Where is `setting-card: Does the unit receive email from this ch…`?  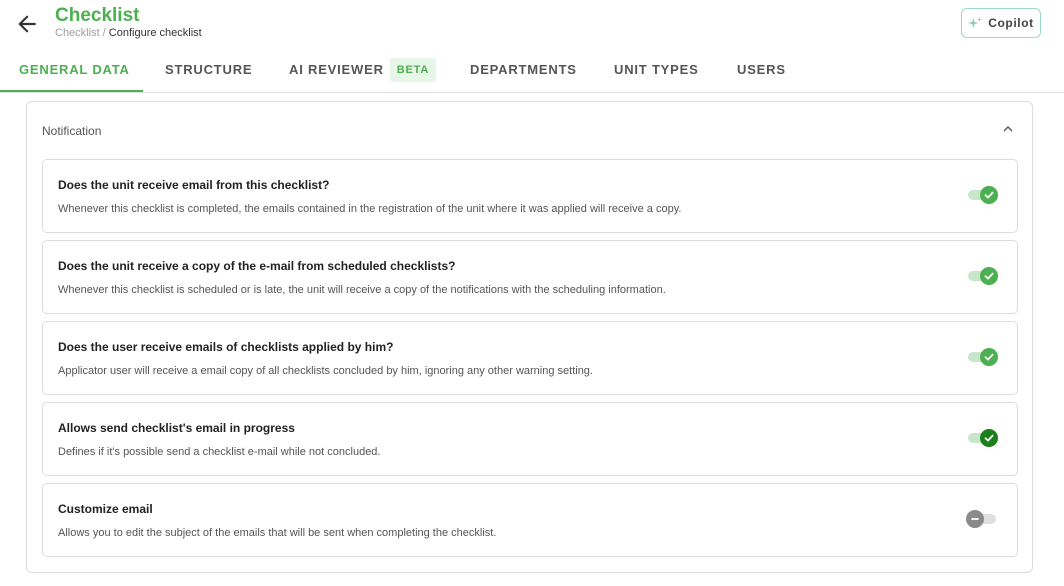
setting-card: Does the unit receive email from this ch… is located at coordinates (530, 196).